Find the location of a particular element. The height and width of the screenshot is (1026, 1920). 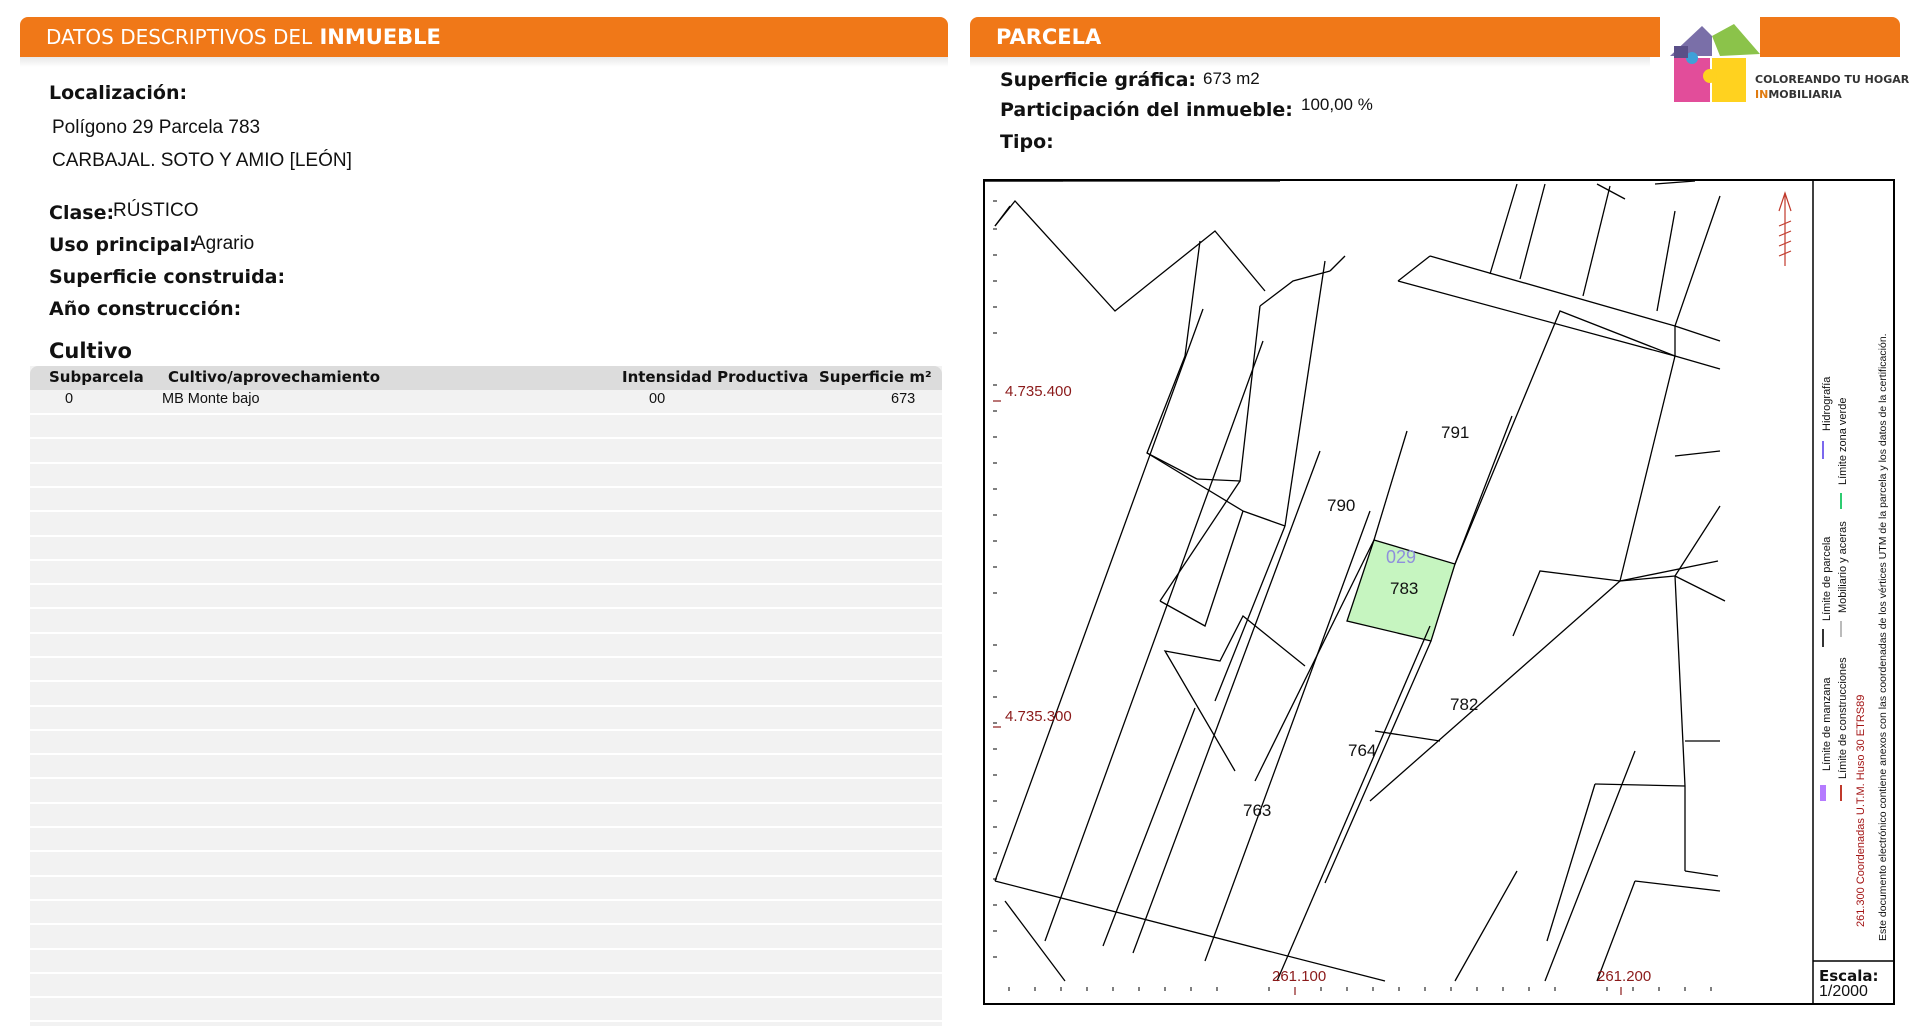

header-thin-text: DATOS DESCRIPTIVOS DEL is located at coordinates (179, 37).